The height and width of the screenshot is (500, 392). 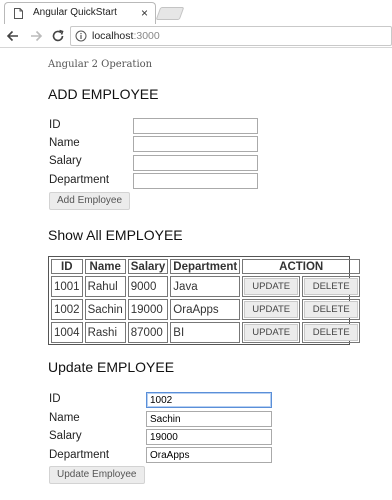 I want to click on cell-name: Sachin, so click(x=105, y=309).